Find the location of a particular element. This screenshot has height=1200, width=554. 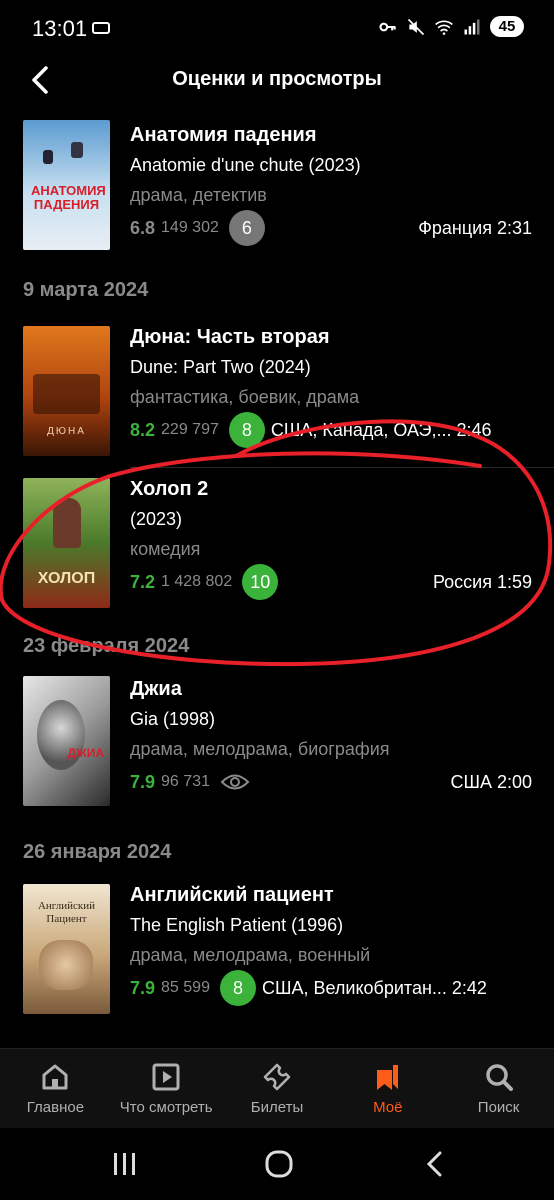

page-title: Оценки и просмотры is located at coordinates (277, 79).